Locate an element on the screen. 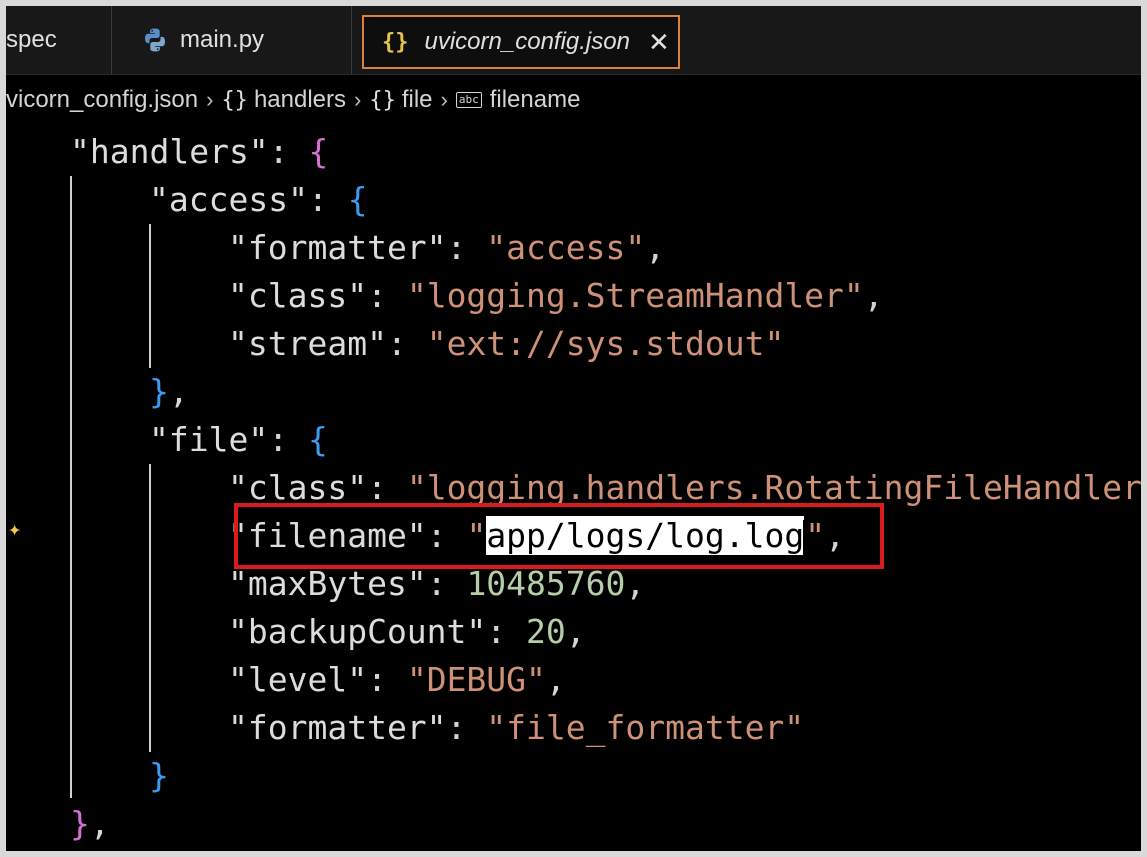 The height and width of the screenshot is (857, 1147). tab-label: main.py is located at coordinates (222, 39).